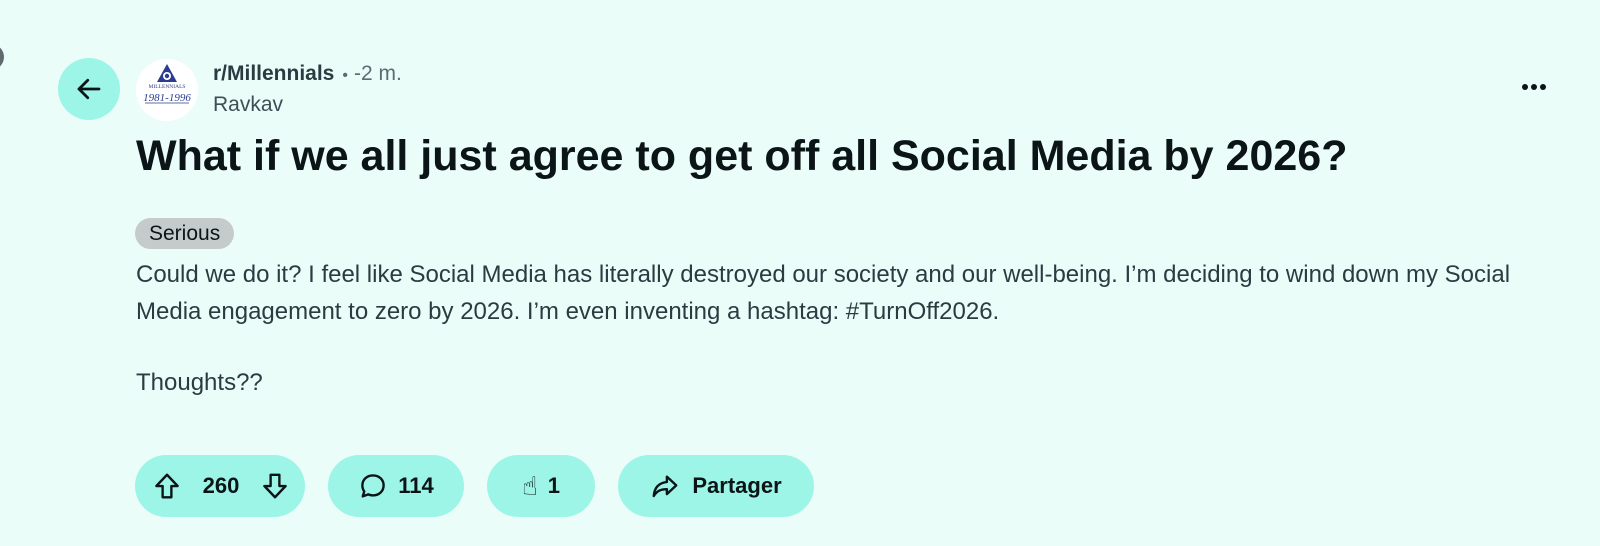 The width and height of the screenshot is (1600, 546). Describe the element at coordinates (248, 105) in the screenshot. I see `post-author: Ravkav` at that location.